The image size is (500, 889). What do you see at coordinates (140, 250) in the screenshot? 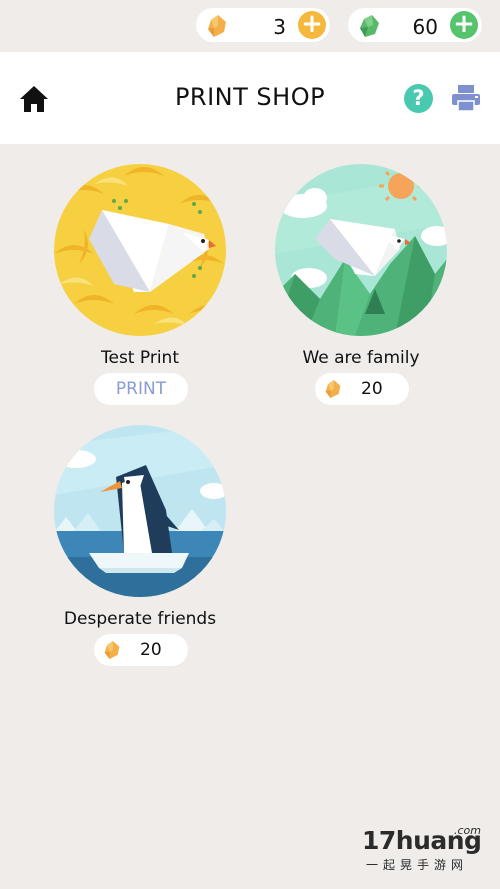
I see `artwork-bird-banana-thumbnail` at bounding box center [140, 250].